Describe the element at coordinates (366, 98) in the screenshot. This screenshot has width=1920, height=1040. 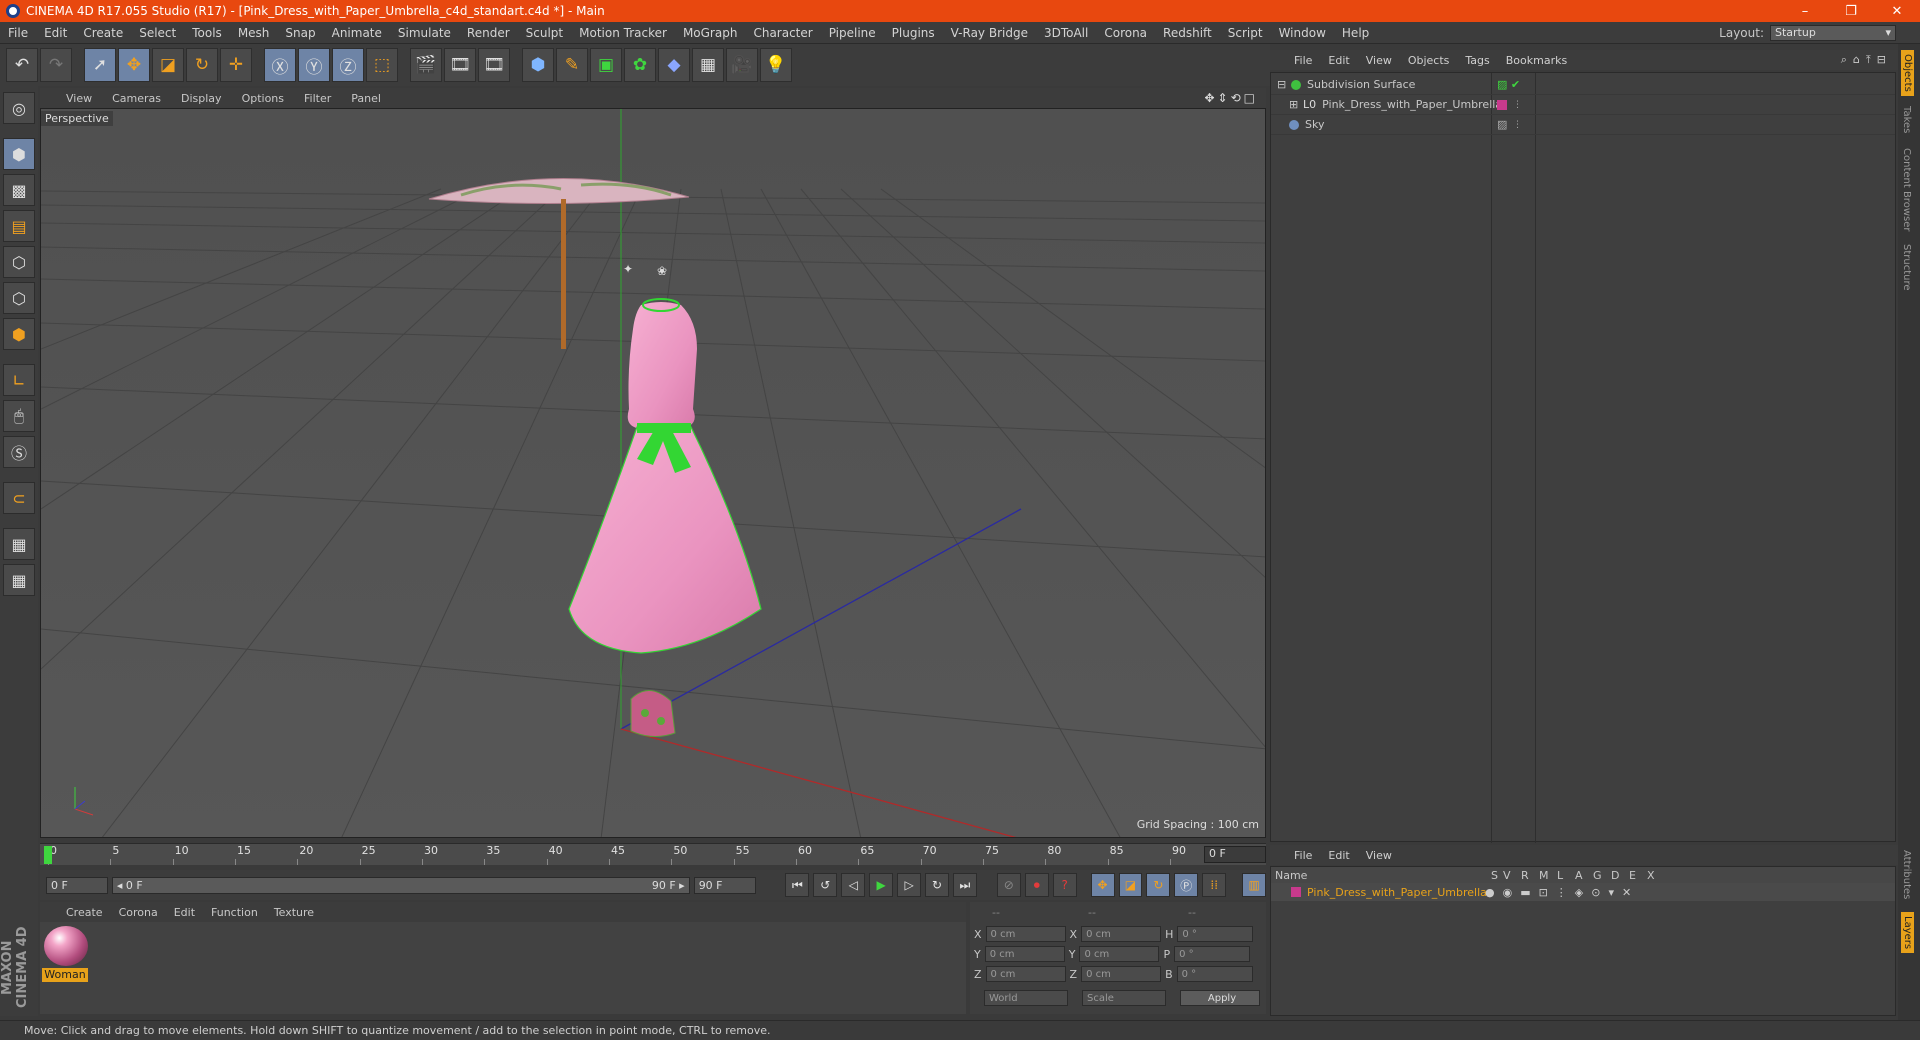
I see `viewport-menu-panel: Panel` at that location.